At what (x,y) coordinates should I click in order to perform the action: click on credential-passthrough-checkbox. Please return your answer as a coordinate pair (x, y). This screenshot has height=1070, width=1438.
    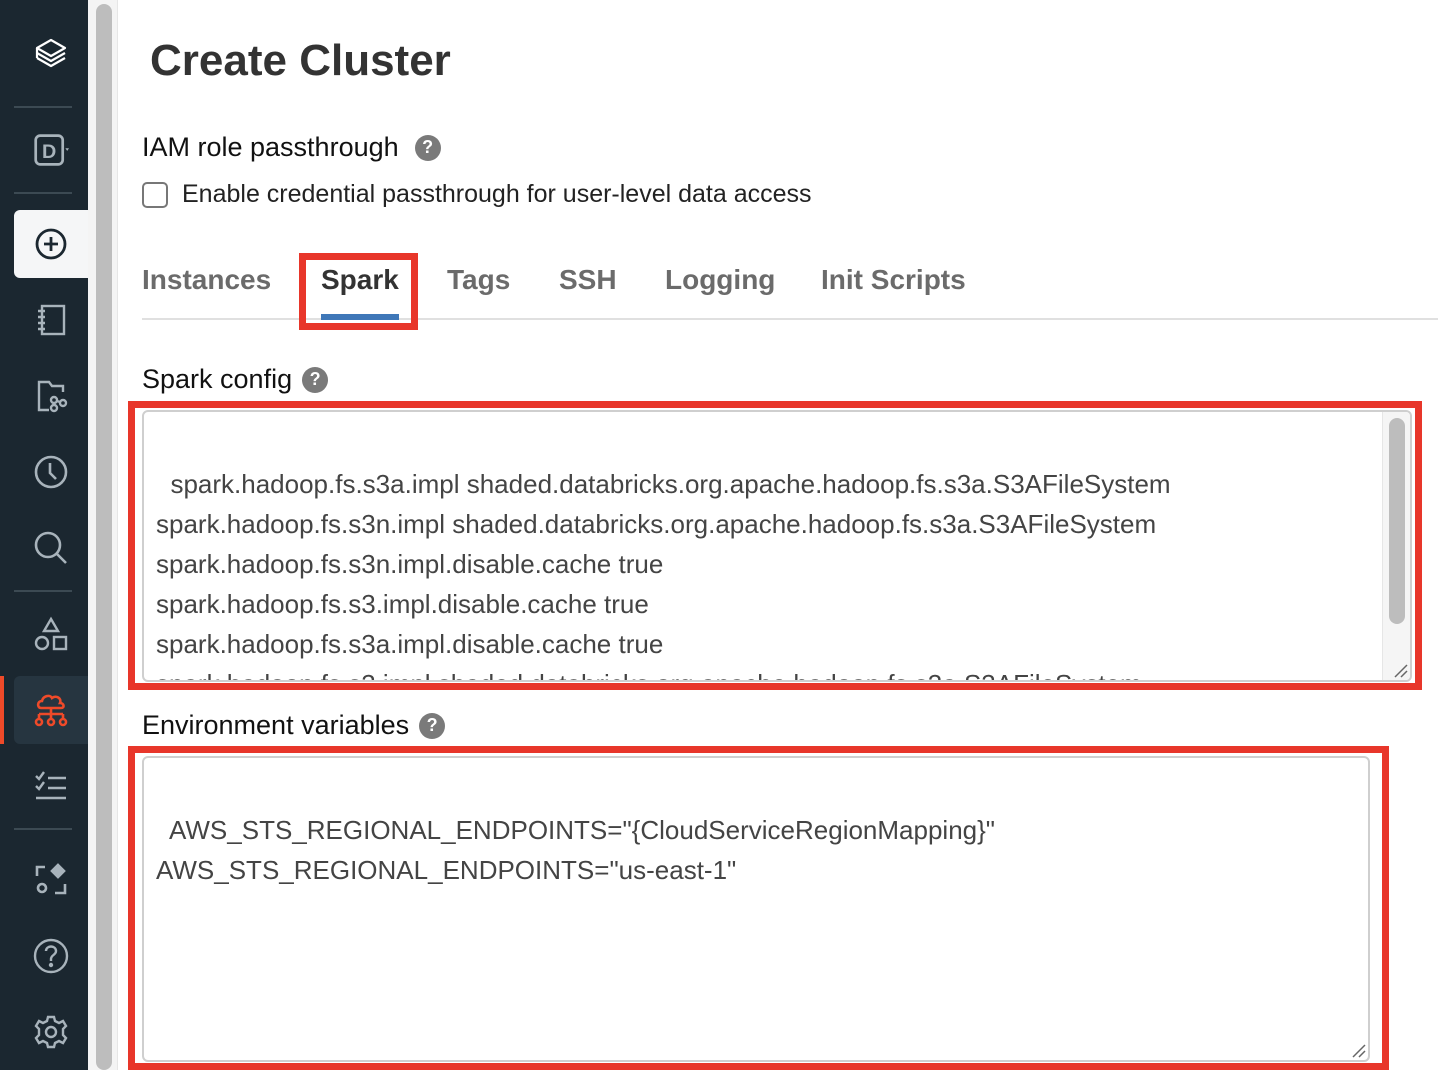
    Looking at the image, I should click on (155, 194).